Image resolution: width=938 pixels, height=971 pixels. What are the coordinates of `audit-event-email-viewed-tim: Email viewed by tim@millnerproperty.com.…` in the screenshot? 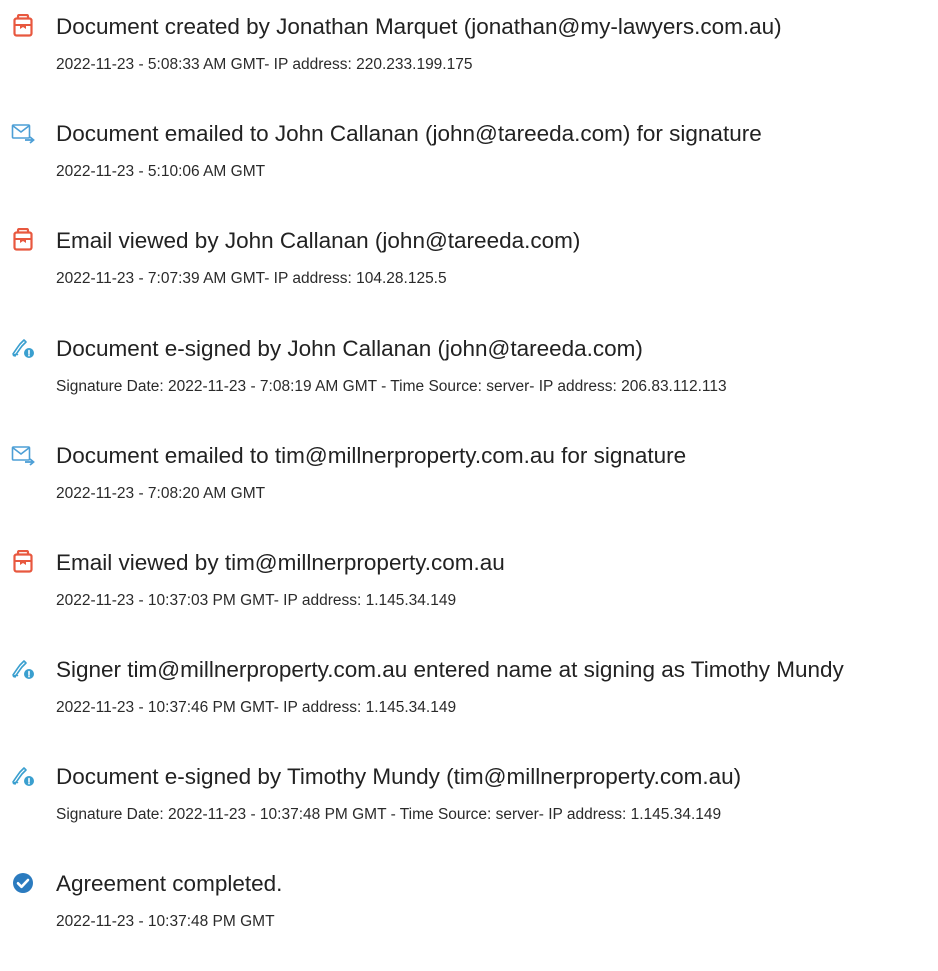 It's located at (469, 600).